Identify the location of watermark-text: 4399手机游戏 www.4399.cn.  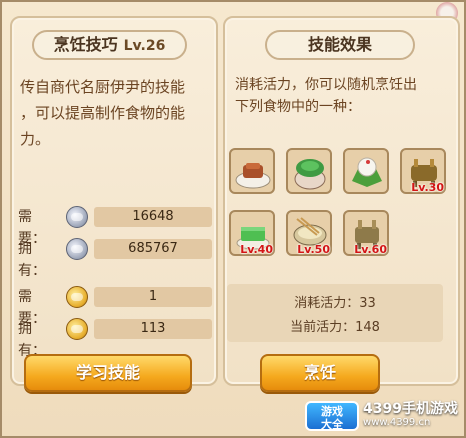
(410, 416).